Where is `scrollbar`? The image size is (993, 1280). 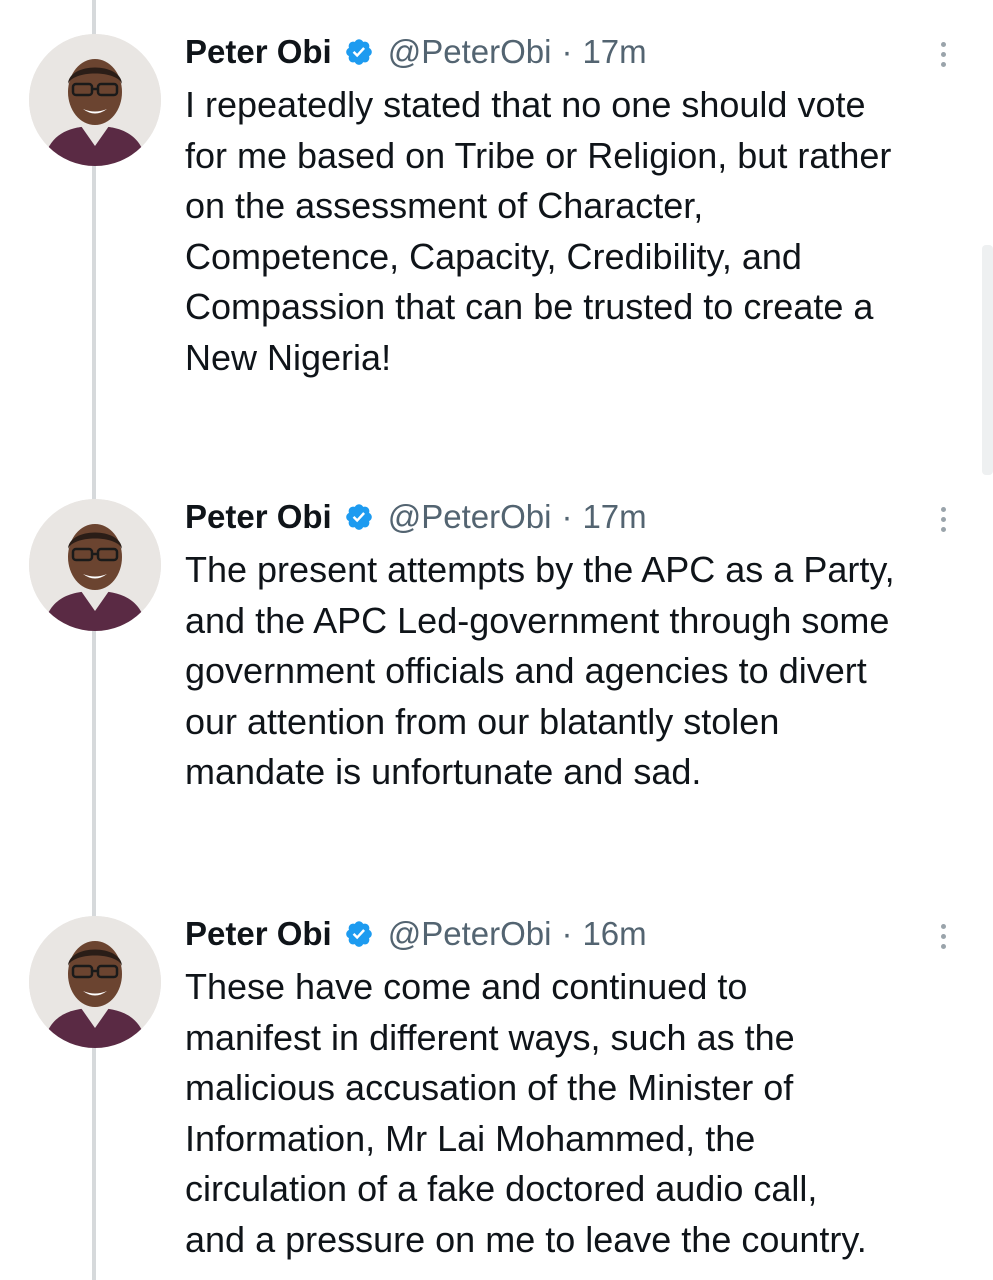 scrollbar is located at coordinates (987, 360).